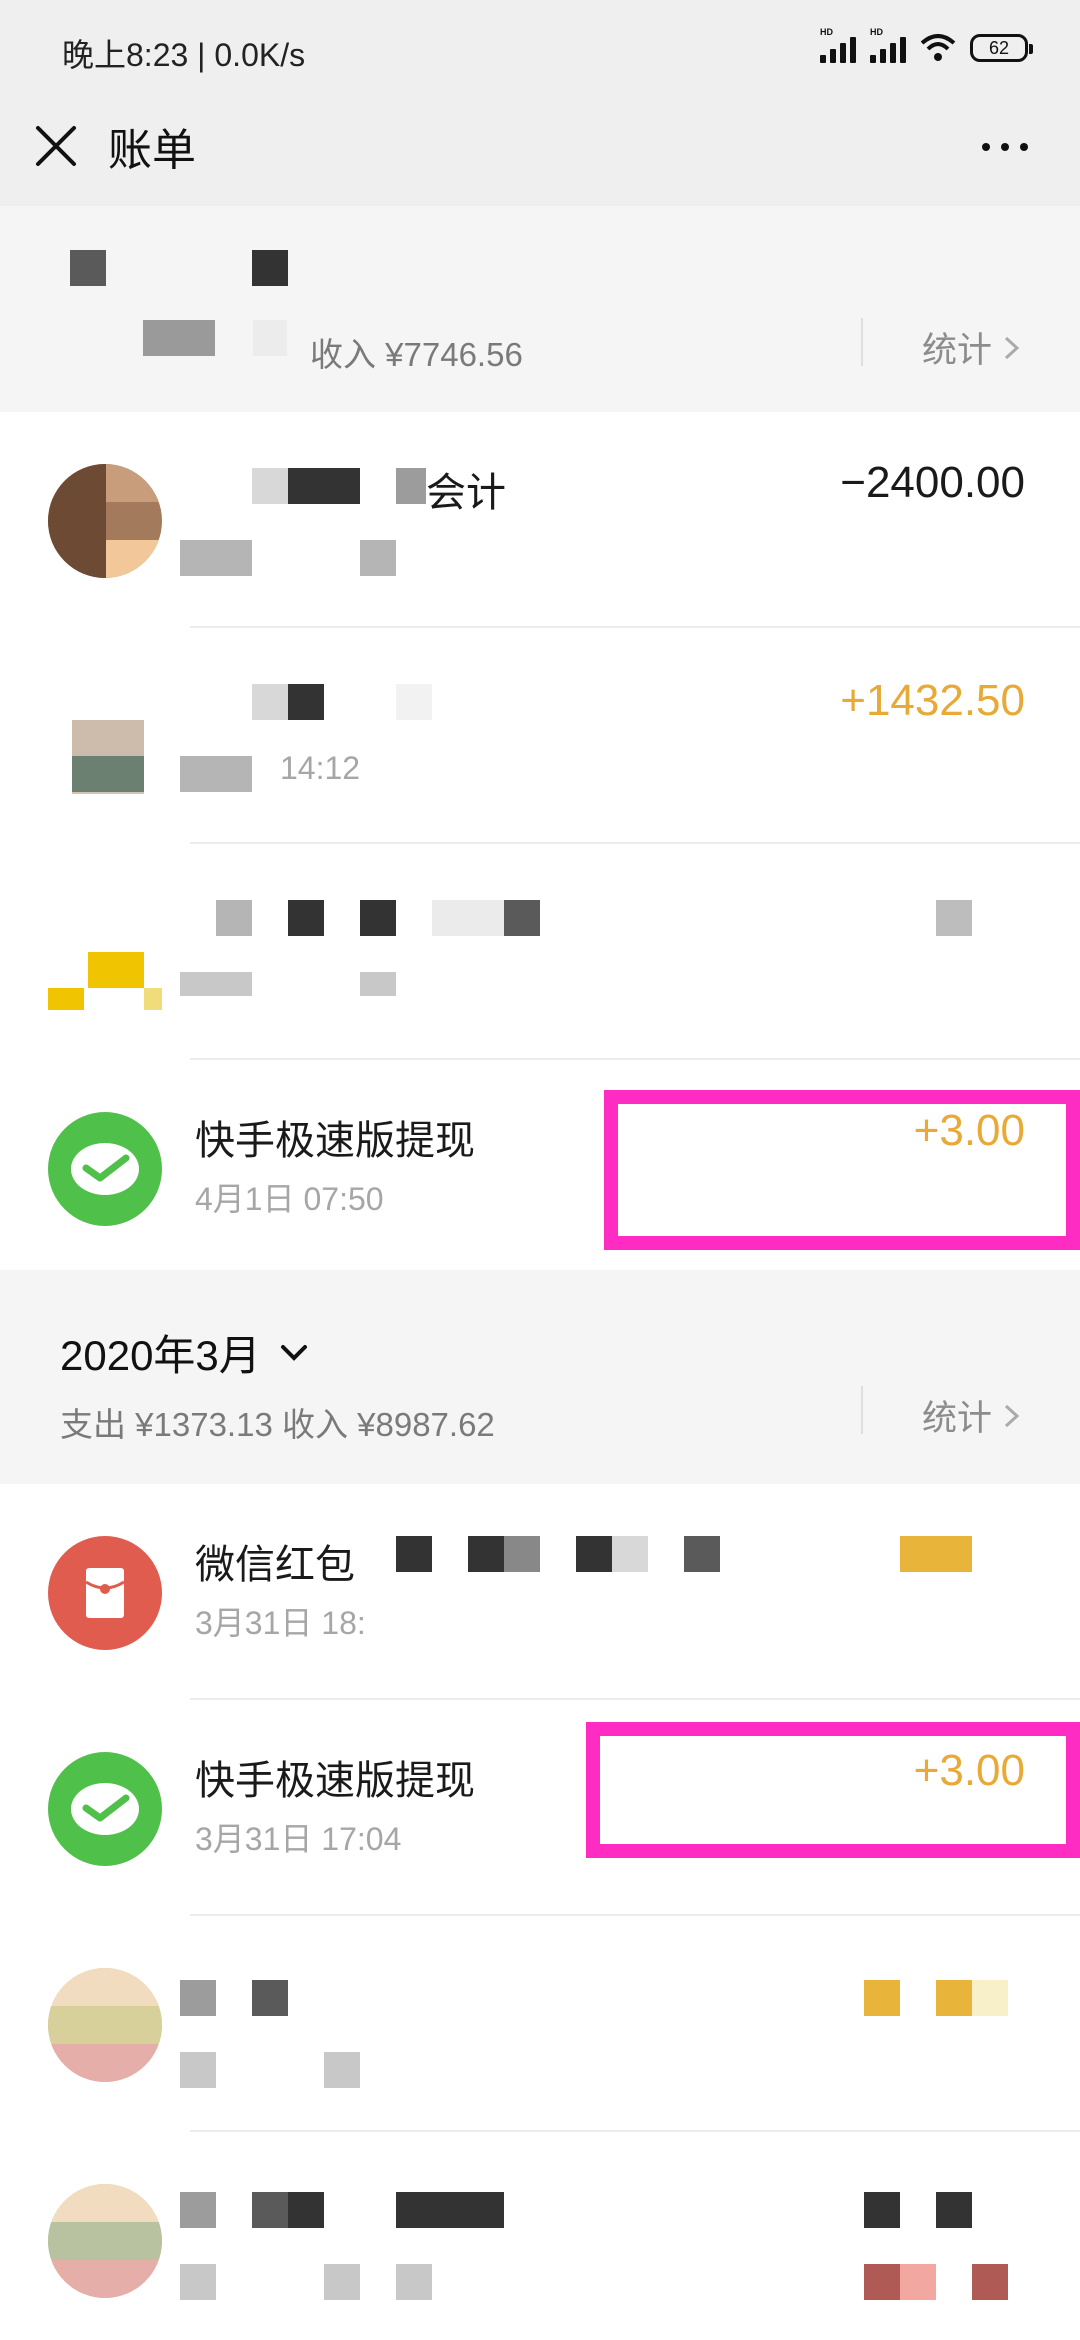 The height and width of the screenshot is (2340, 1080). I want to click on more-button, so click(1005, 147).